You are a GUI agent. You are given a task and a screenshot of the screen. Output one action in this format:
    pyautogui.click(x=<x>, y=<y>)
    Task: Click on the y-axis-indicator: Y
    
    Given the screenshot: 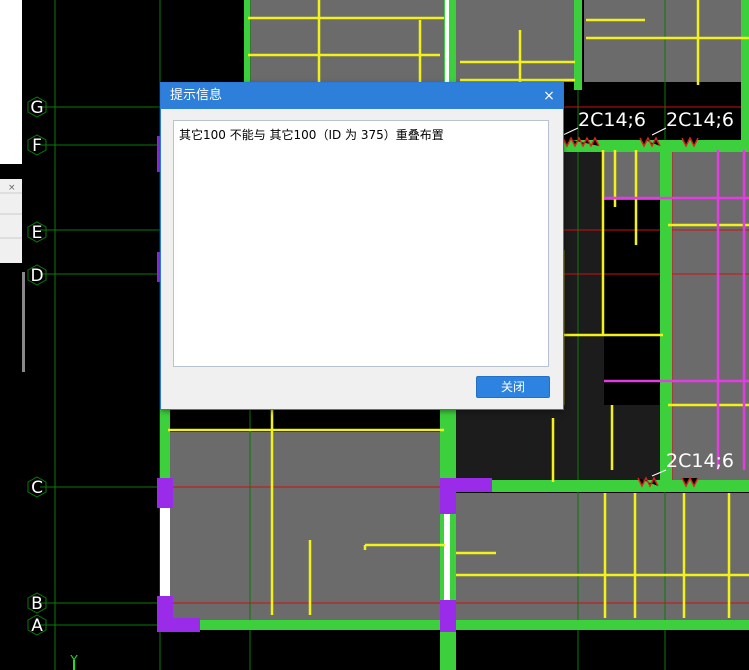 What is the action you would take?
    pyautogui.click(x=73, y=661)
    